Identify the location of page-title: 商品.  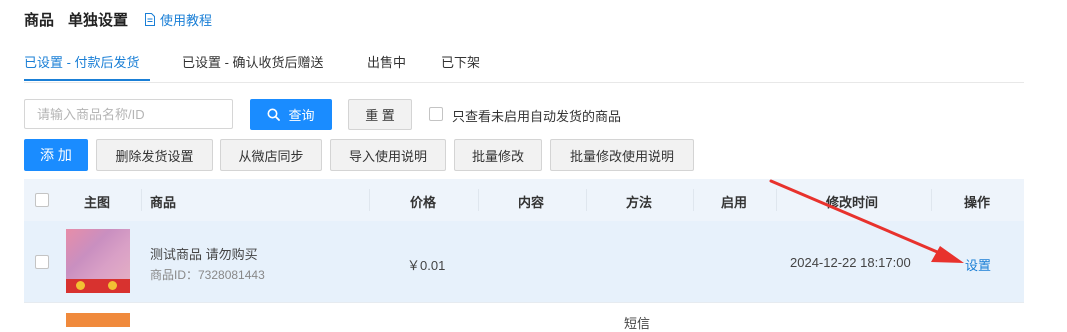
(39, 20).